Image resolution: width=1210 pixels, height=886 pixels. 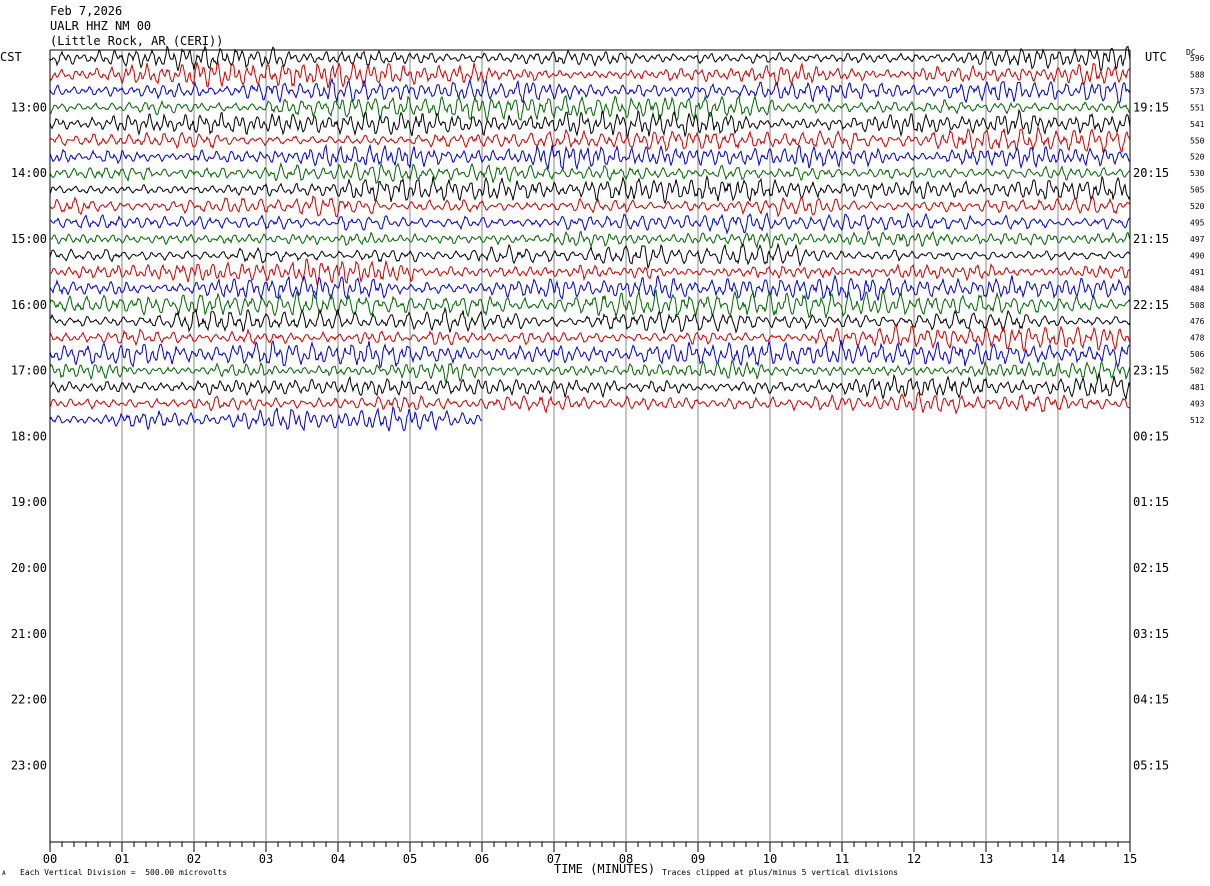 What do you see at coordinates (1197, 173) in the screenshot?
I see `trace-dc-label: 530` at bounding box center [1197, 173].